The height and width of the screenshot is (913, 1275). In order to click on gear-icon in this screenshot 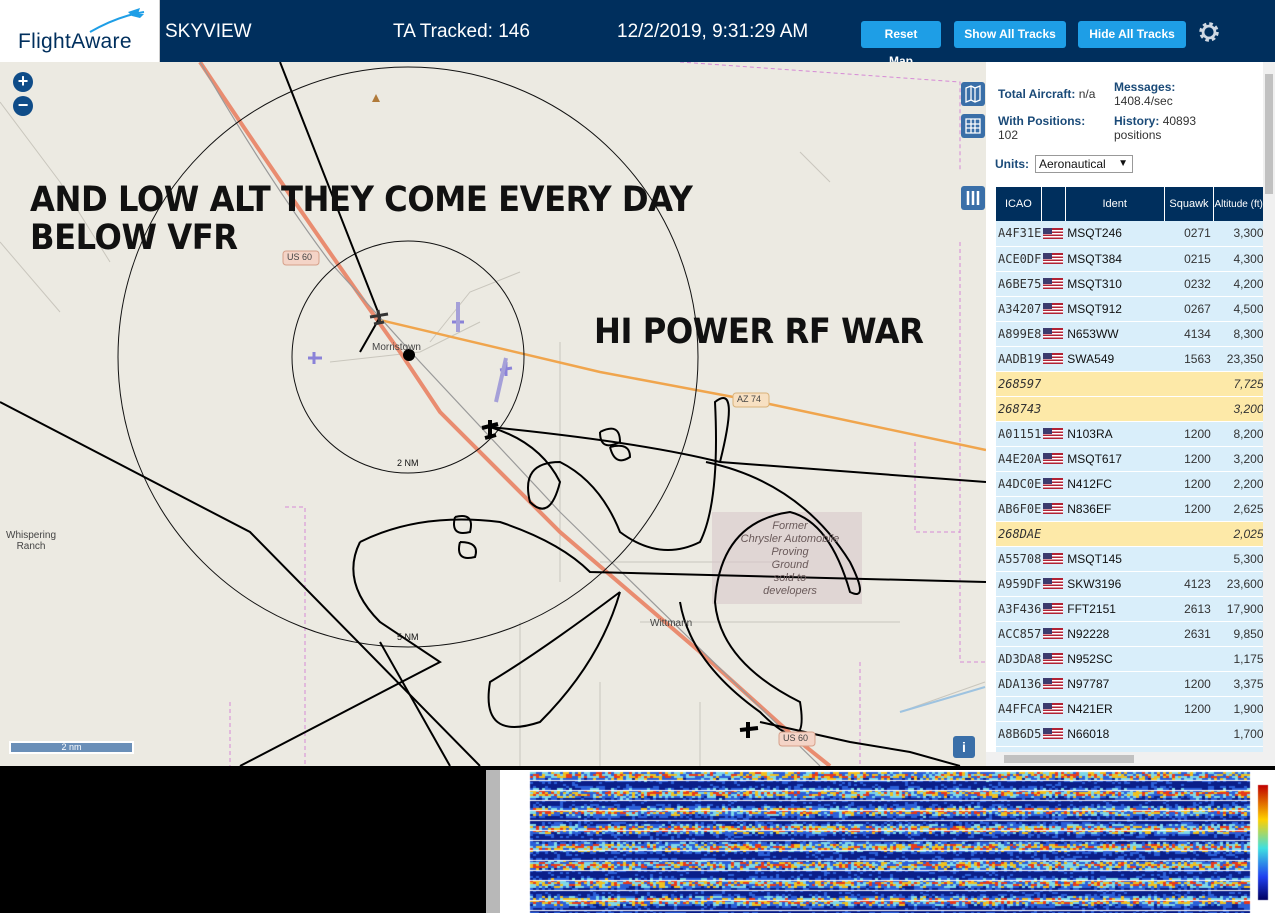, I will do `click(1209, 32)`.